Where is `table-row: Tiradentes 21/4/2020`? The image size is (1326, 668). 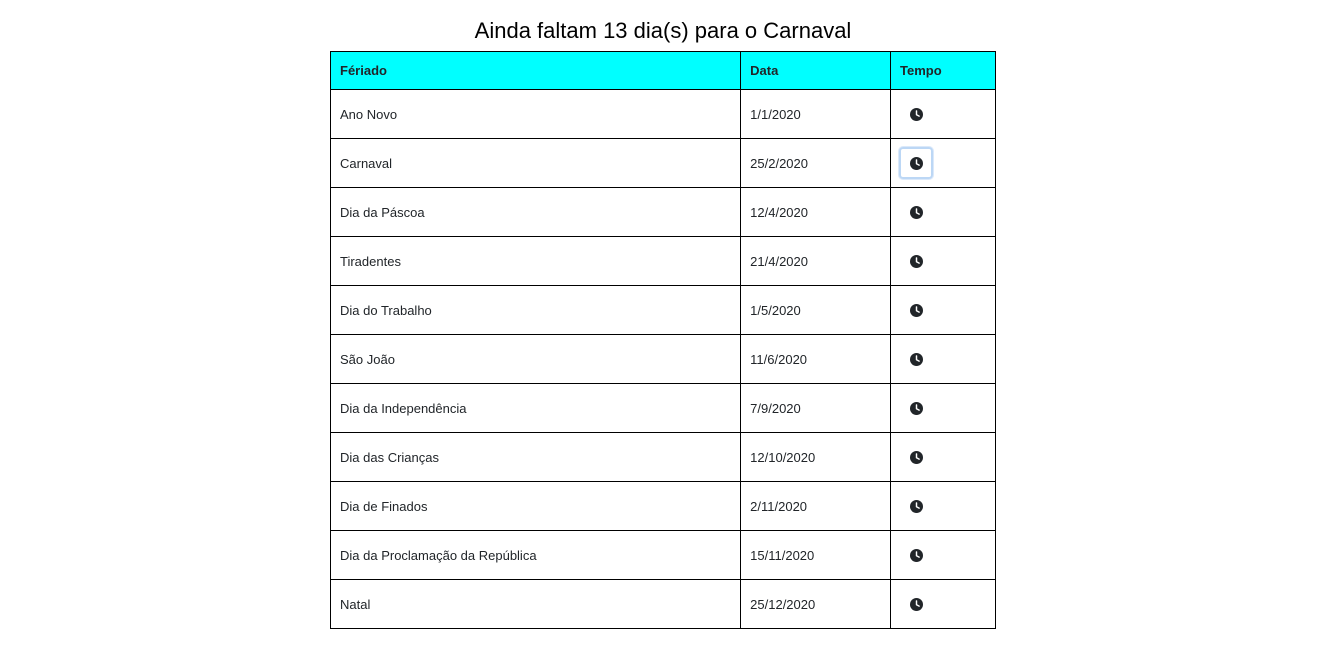 table-row: Tiradentes 21/4/2020 is located at coordinates (662, 261).